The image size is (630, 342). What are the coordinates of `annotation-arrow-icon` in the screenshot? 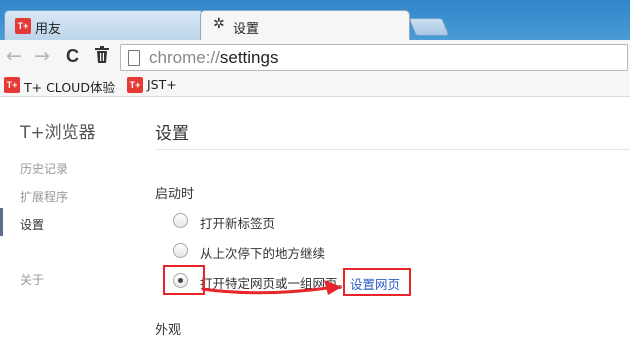 It's located at (271, 287).